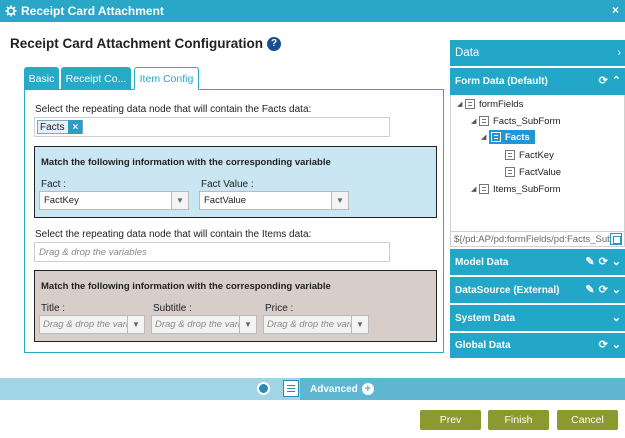 Image resolution: width=625 pixels, height=438 pixels. I want to click on globe-icon, so click(263, 388).